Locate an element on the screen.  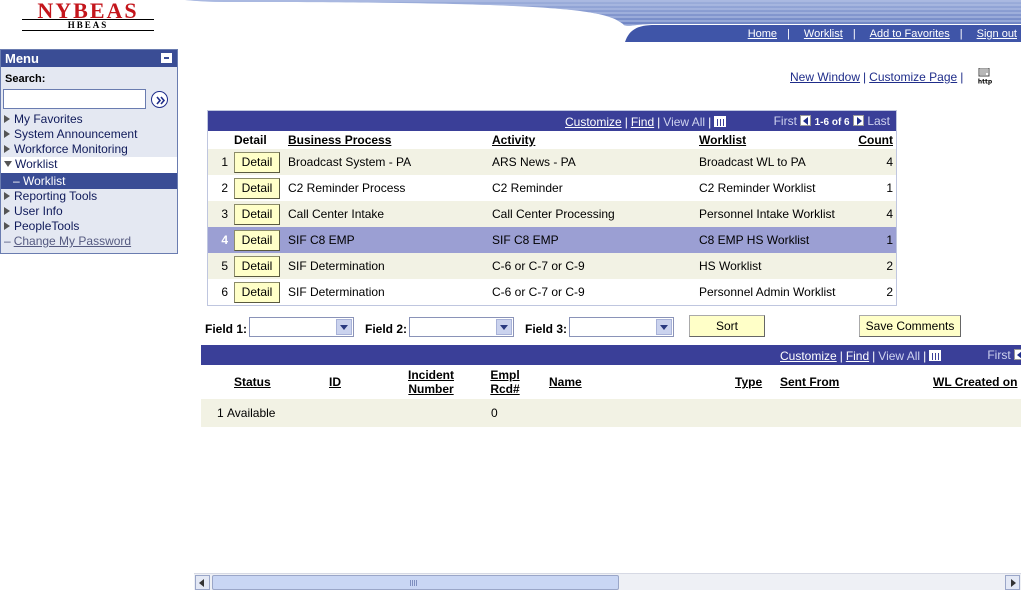
field-3-select is located at coordinates (621, 327).